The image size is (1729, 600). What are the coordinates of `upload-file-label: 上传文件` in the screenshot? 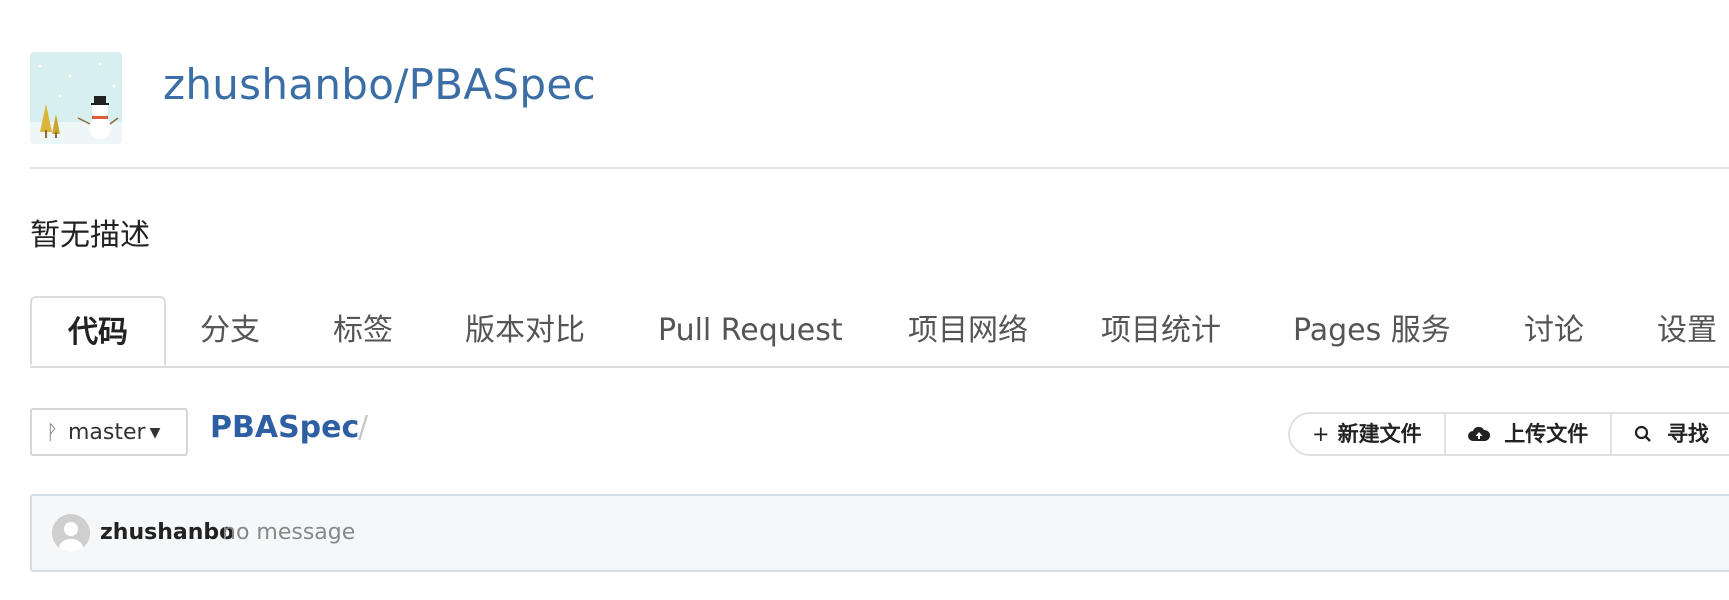 It's located at (1546, 434).